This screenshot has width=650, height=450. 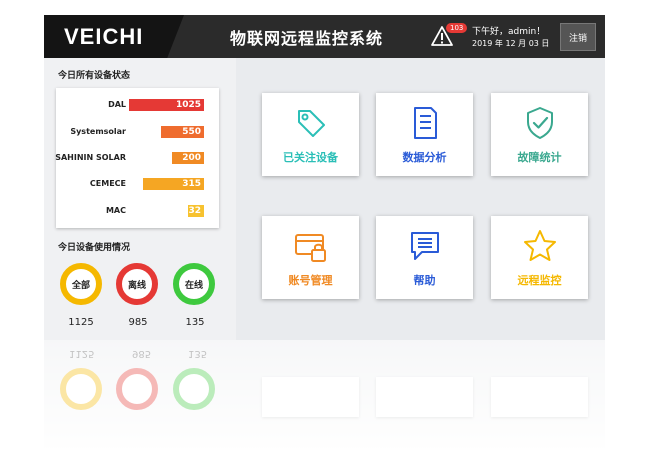 I want to click on tile-data-analysis: 数据分析, so click(x=424, y=134).